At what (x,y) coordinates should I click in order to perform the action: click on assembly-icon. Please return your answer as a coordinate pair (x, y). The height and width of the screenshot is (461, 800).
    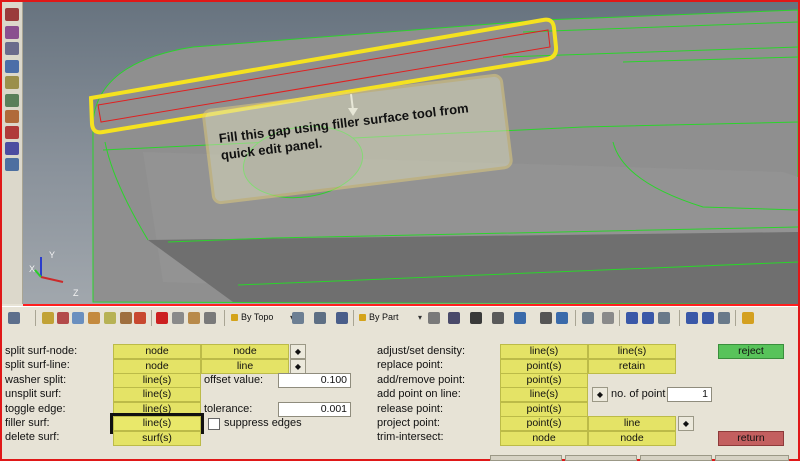
    Looking at the image, I should click on (78, 318).